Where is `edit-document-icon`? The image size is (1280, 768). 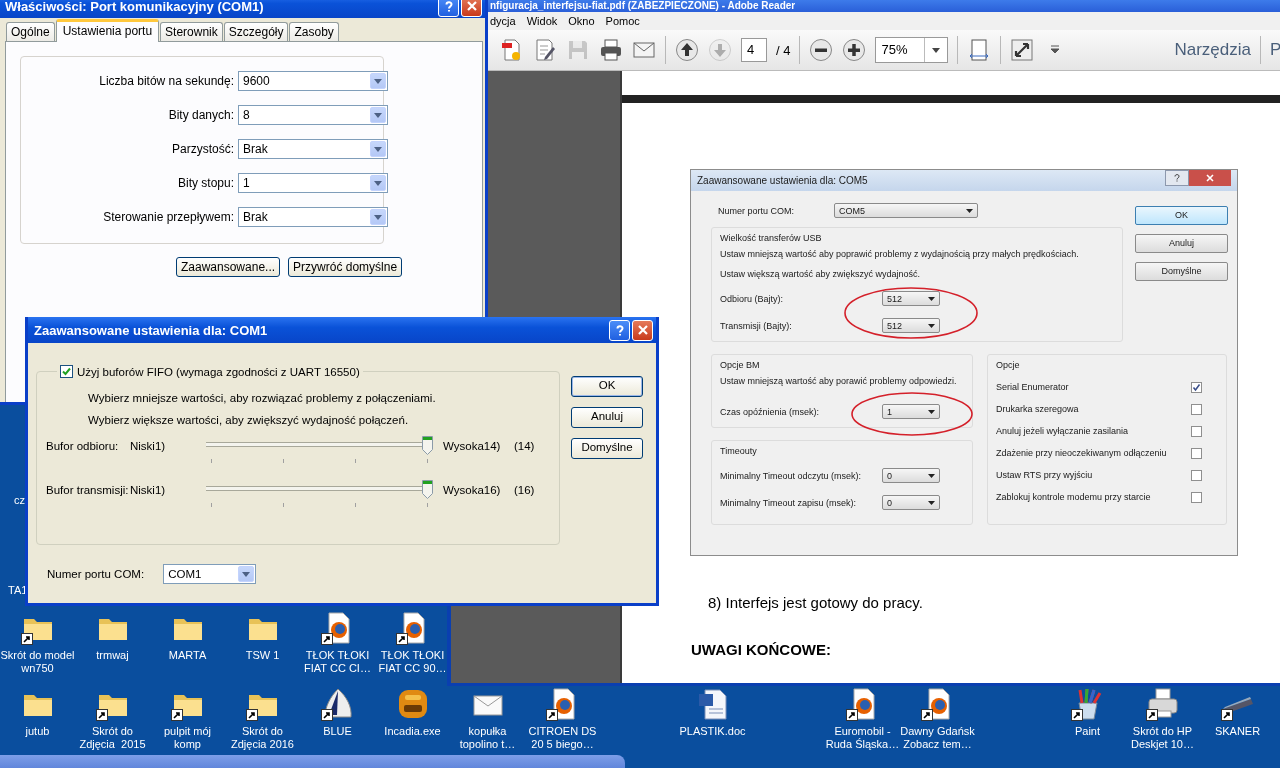
edit-document-icon is located at coordinates (545, 50).